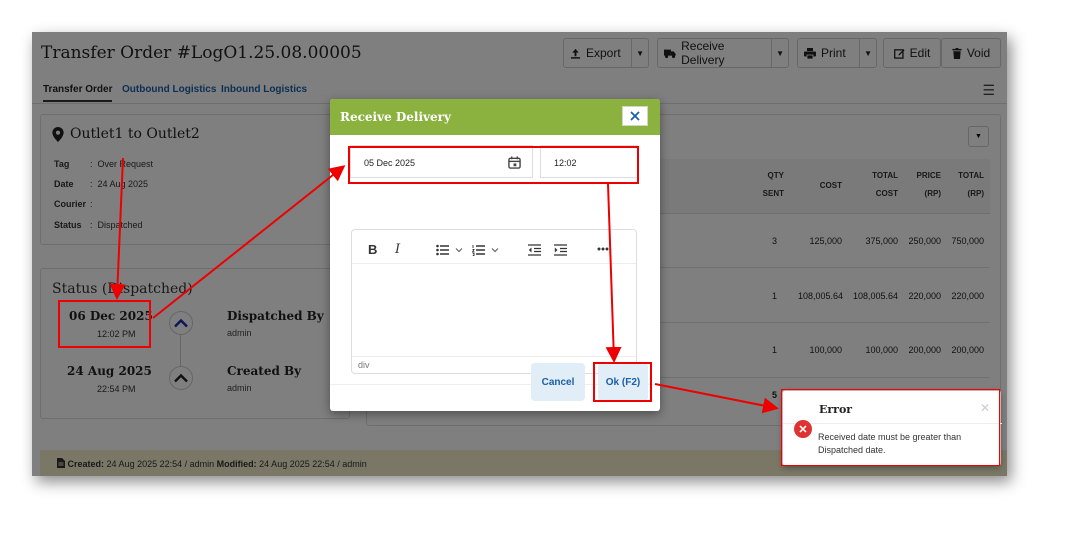 This screenshot has width=1072, height=541. Describe the element at coordinates (494, 301) in the screenshot. I see `notes-editor: B I div` at that location.